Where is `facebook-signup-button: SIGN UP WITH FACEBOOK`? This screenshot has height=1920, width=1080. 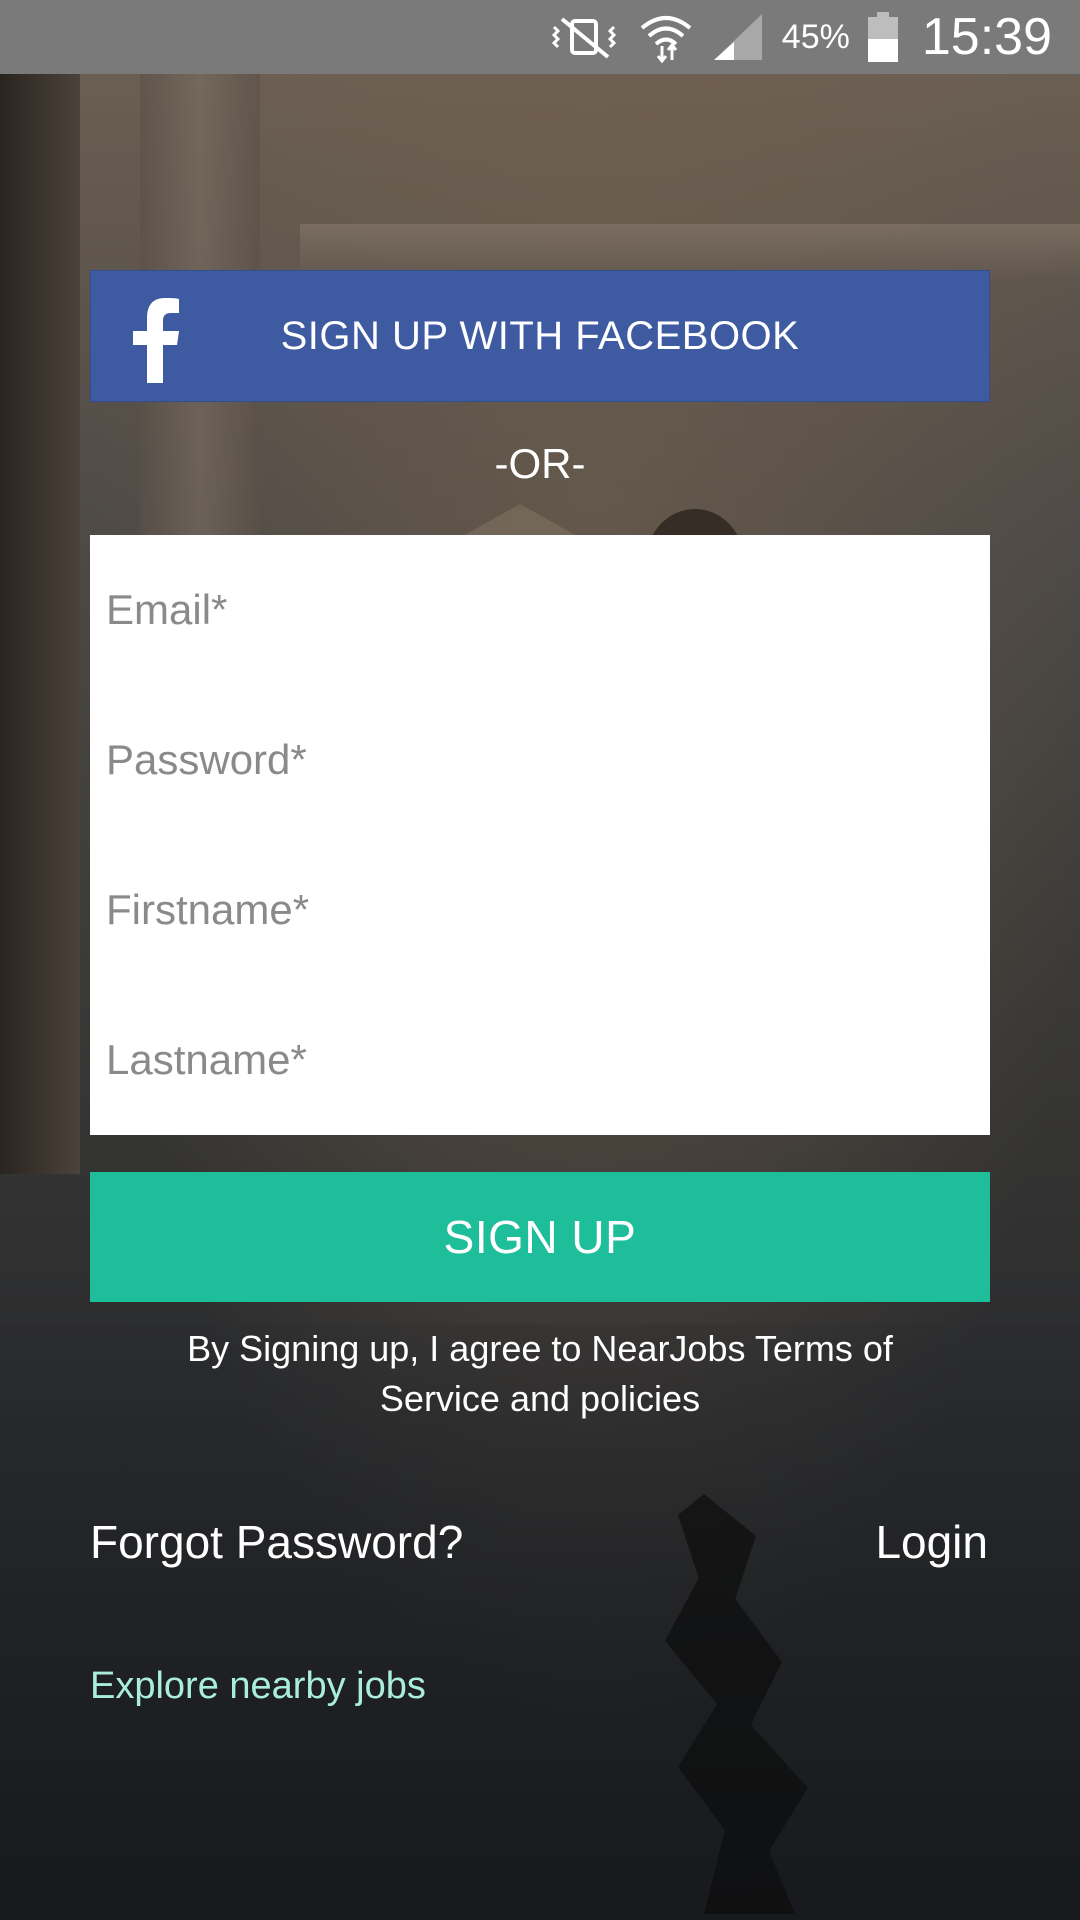 facebook-signup-button: SIGN UP WITH FACEBOOK is located at coordinates (540, 336).